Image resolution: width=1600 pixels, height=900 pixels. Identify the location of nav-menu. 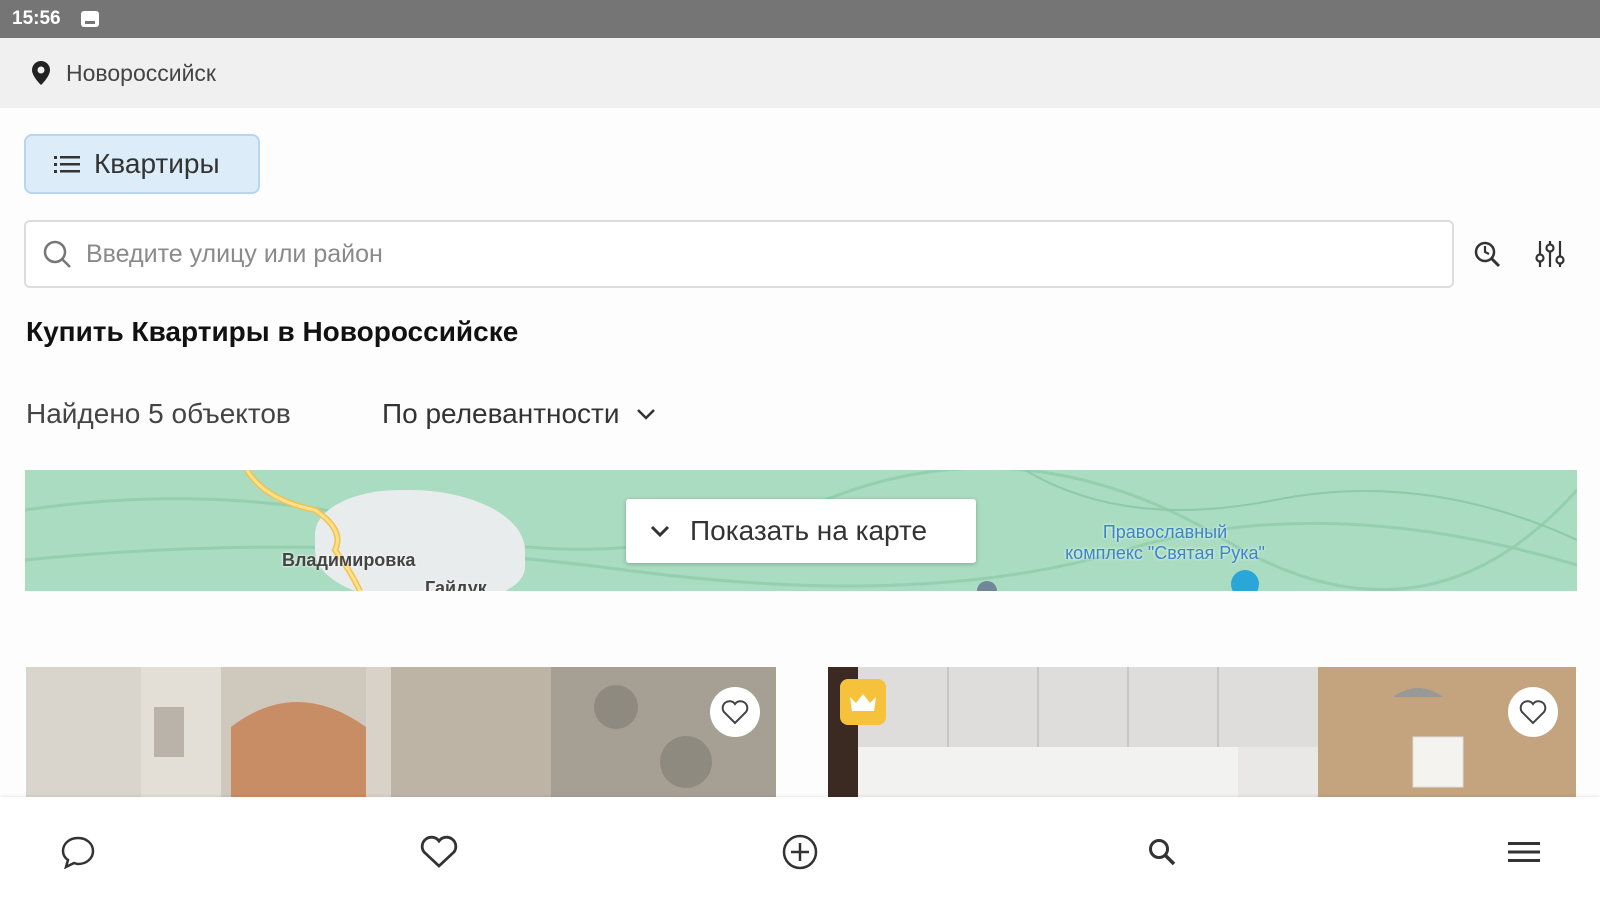
(1524, 852).